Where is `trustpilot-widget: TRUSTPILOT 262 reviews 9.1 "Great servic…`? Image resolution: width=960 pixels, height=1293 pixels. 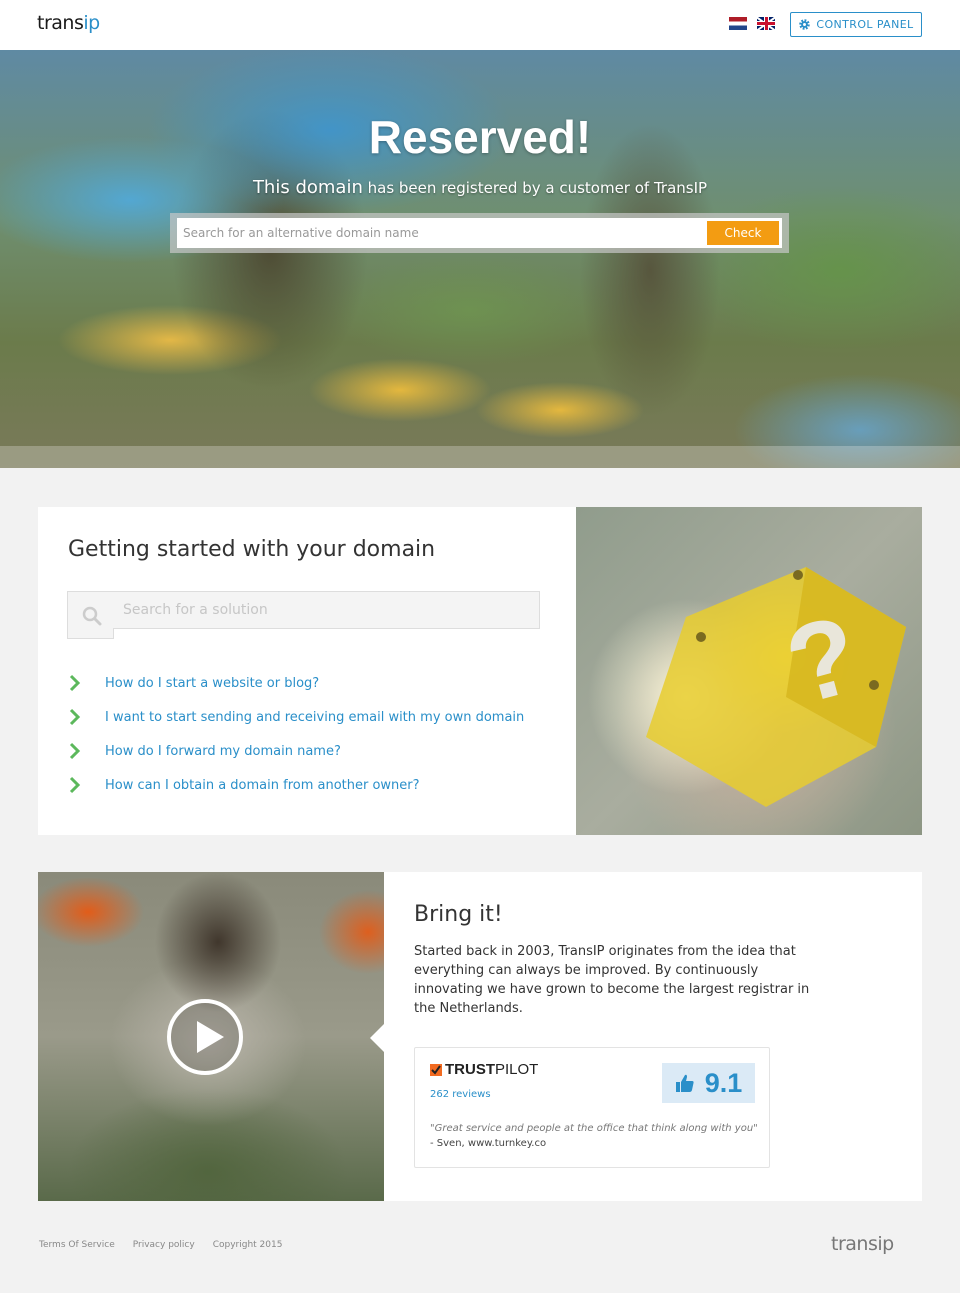
trustpilot-widget: TRUSTPILOT 262 reviews 9.1 "Great servic… is located at coordinates (592, 1107).